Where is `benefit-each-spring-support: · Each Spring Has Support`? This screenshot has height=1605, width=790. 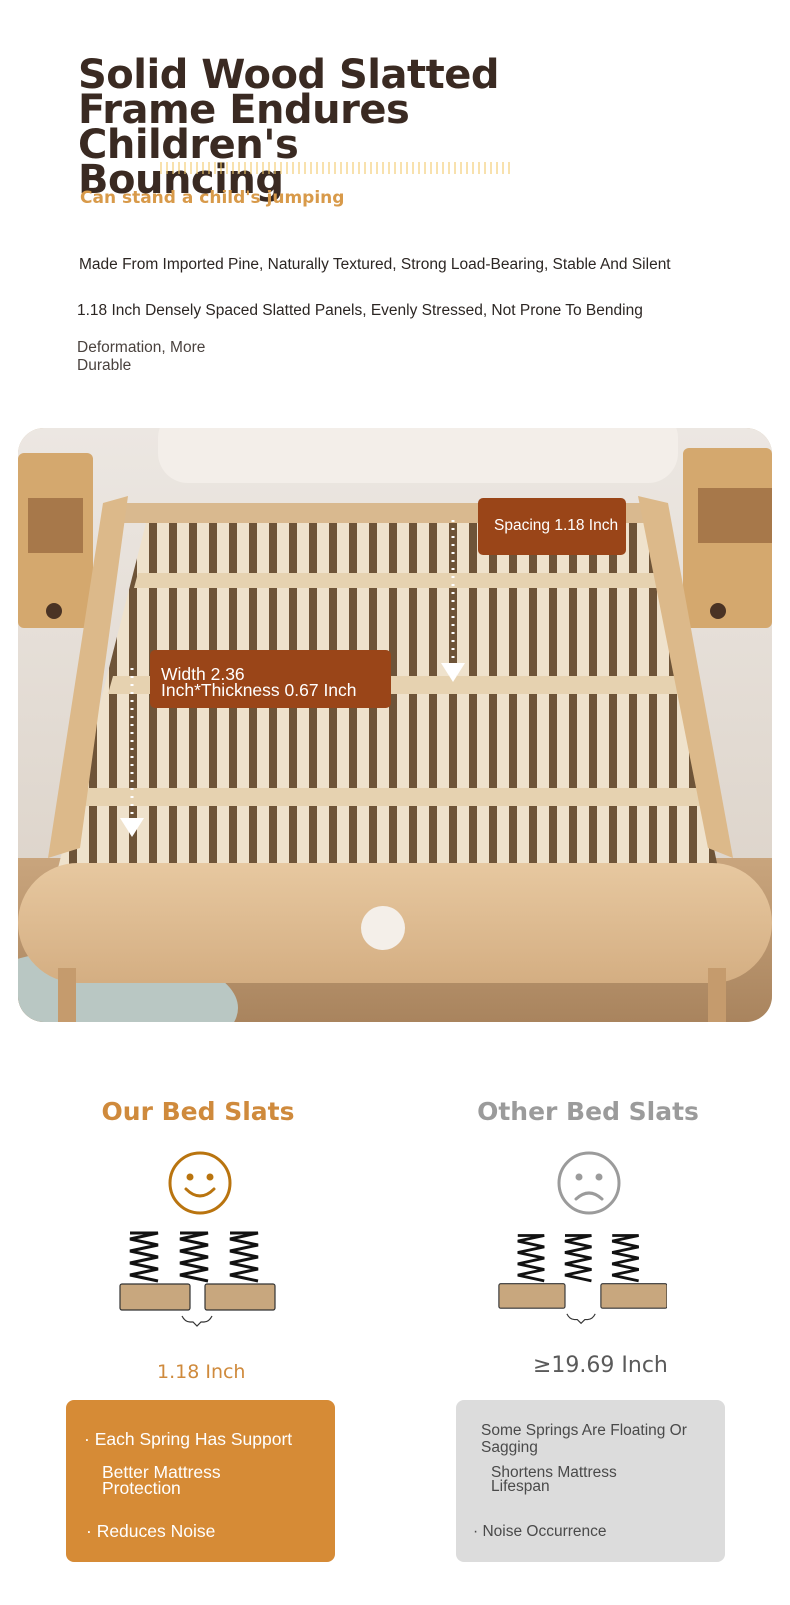
benefit-each-spring-support: · Each Spring Has Support is located at coordinates (188, 1439).